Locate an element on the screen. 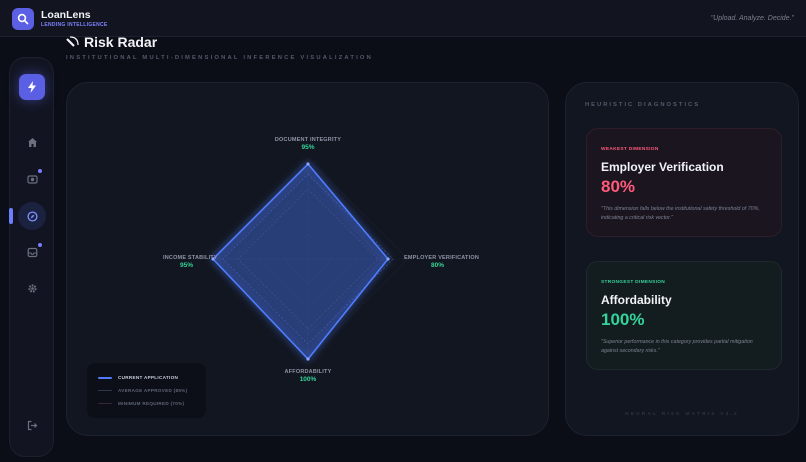  bolt-icon is located at coordinates (32, 87).